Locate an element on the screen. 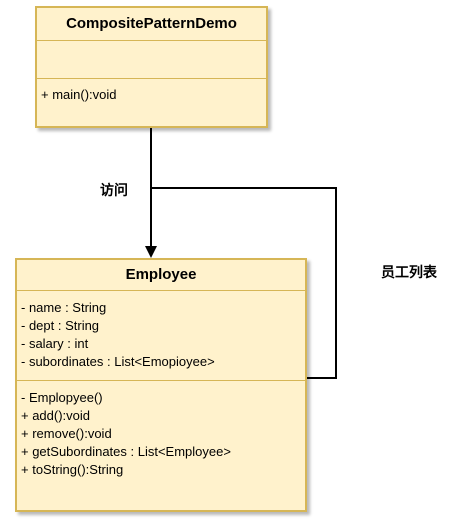  arrowhead is located at coordinates (151, 252).